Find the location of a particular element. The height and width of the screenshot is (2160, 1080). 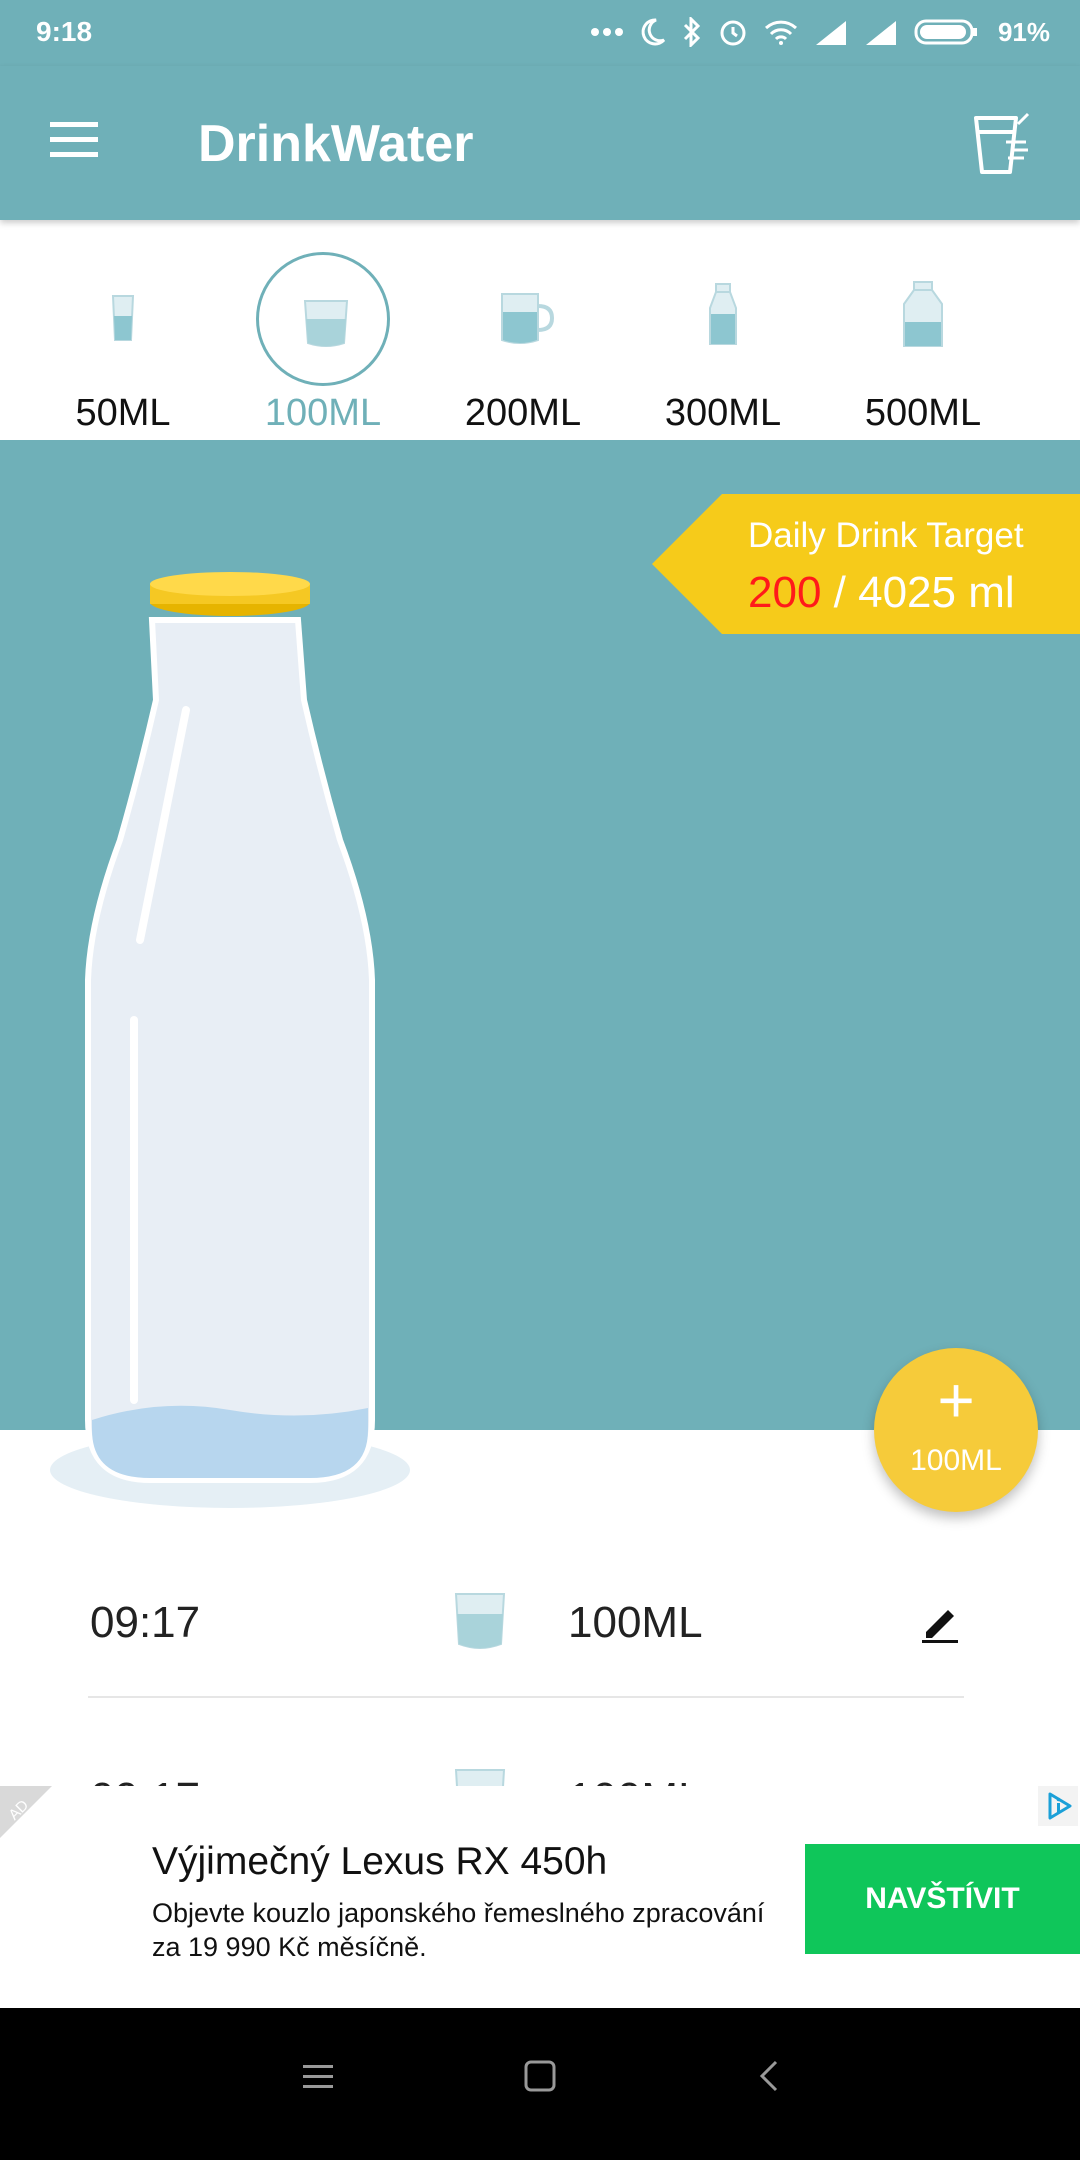

small-bottle-icon is located at coordinates (723, 314).